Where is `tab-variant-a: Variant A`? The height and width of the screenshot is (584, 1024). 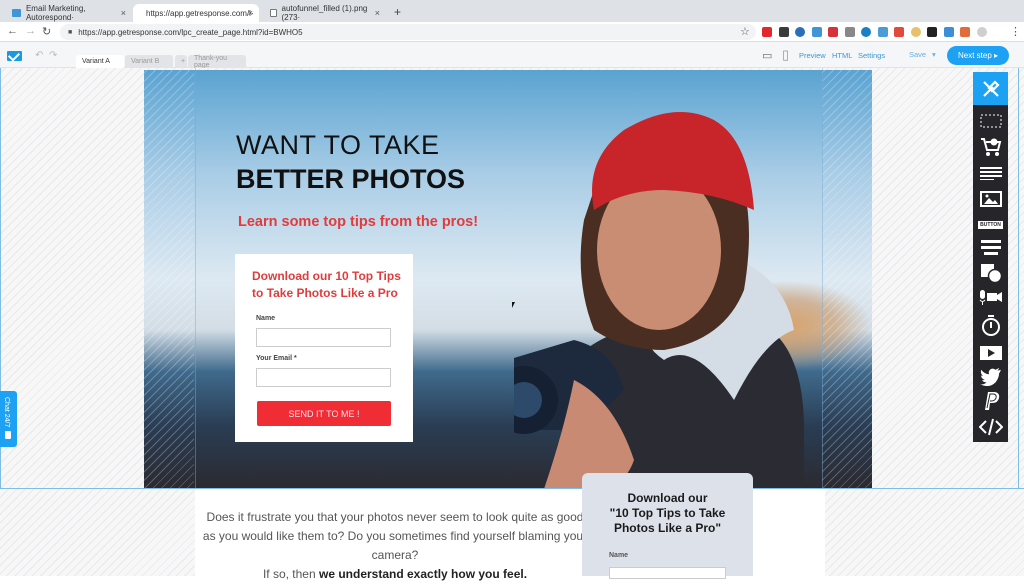 tab-variant-a: Variant A is located at coordinates (100, 61).